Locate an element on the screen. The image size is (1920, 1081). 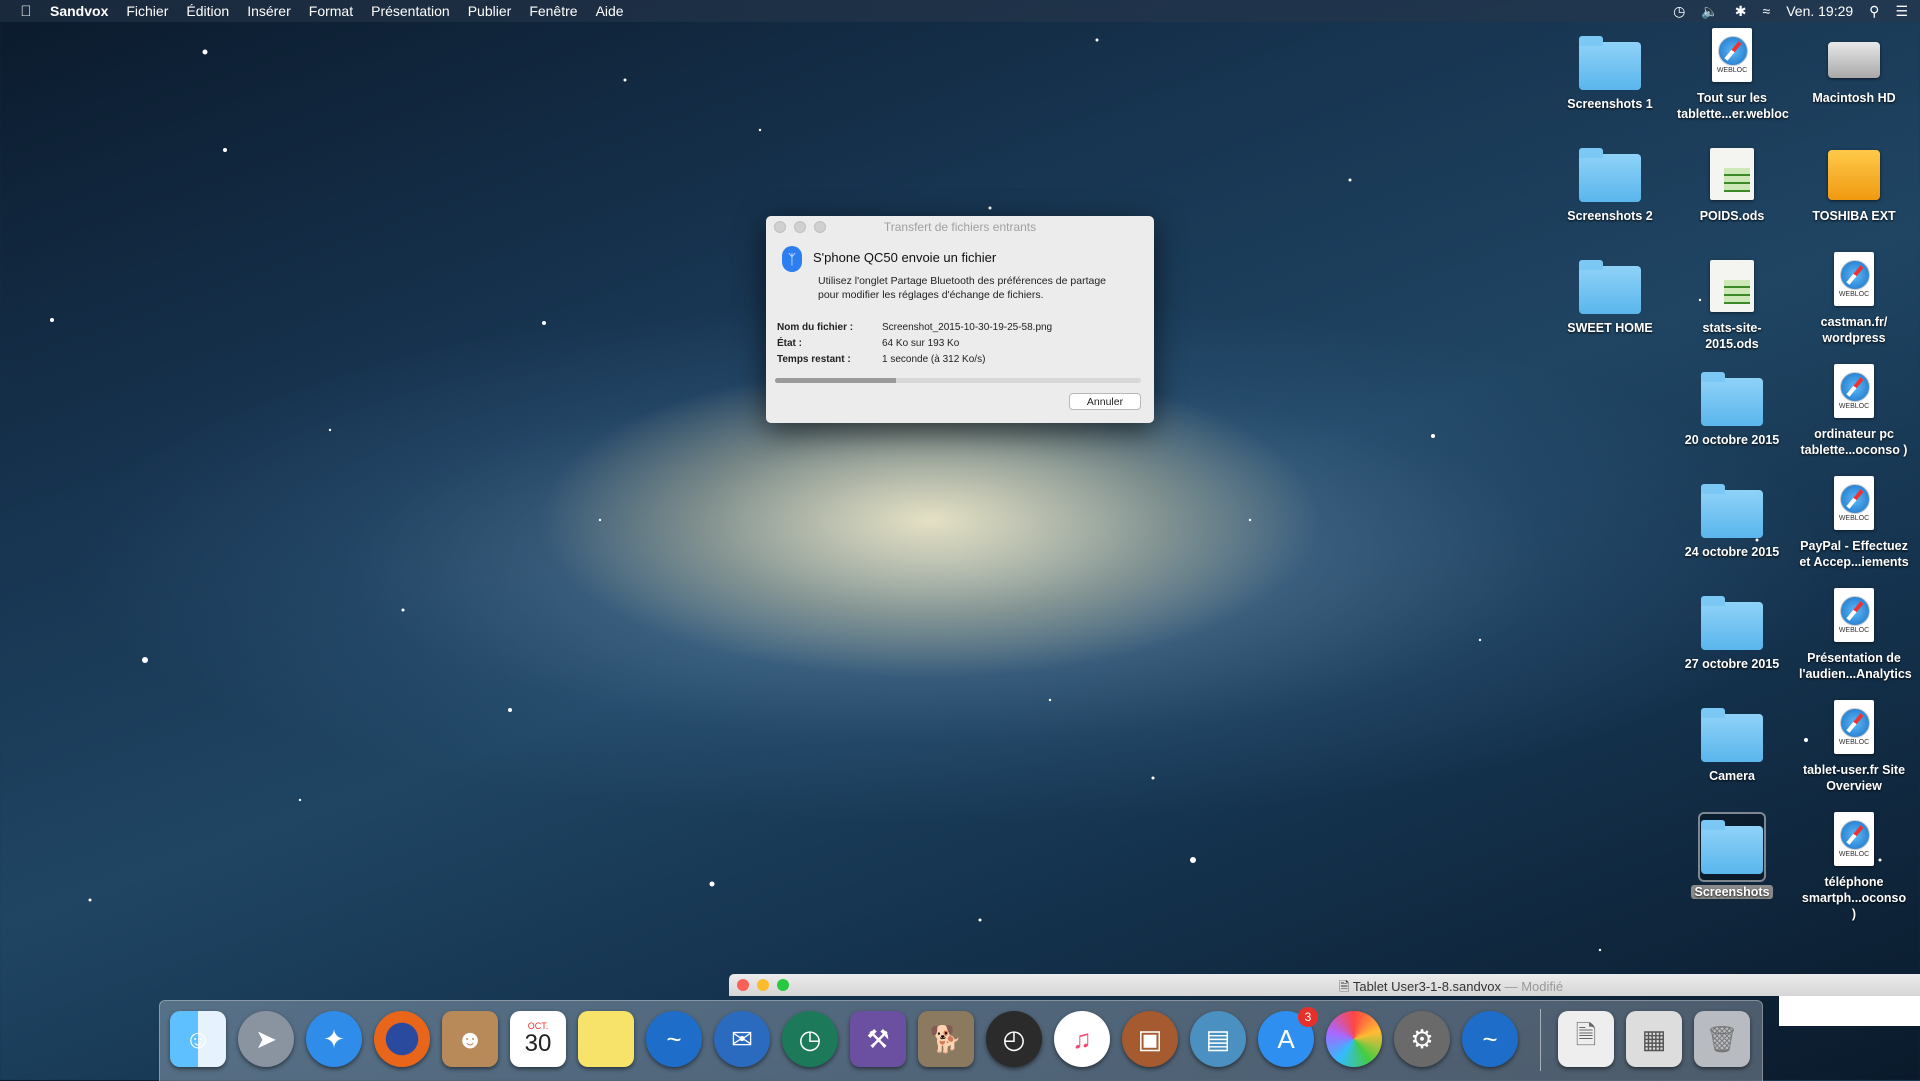
notes-icon is located at coordinates (606, 1039).